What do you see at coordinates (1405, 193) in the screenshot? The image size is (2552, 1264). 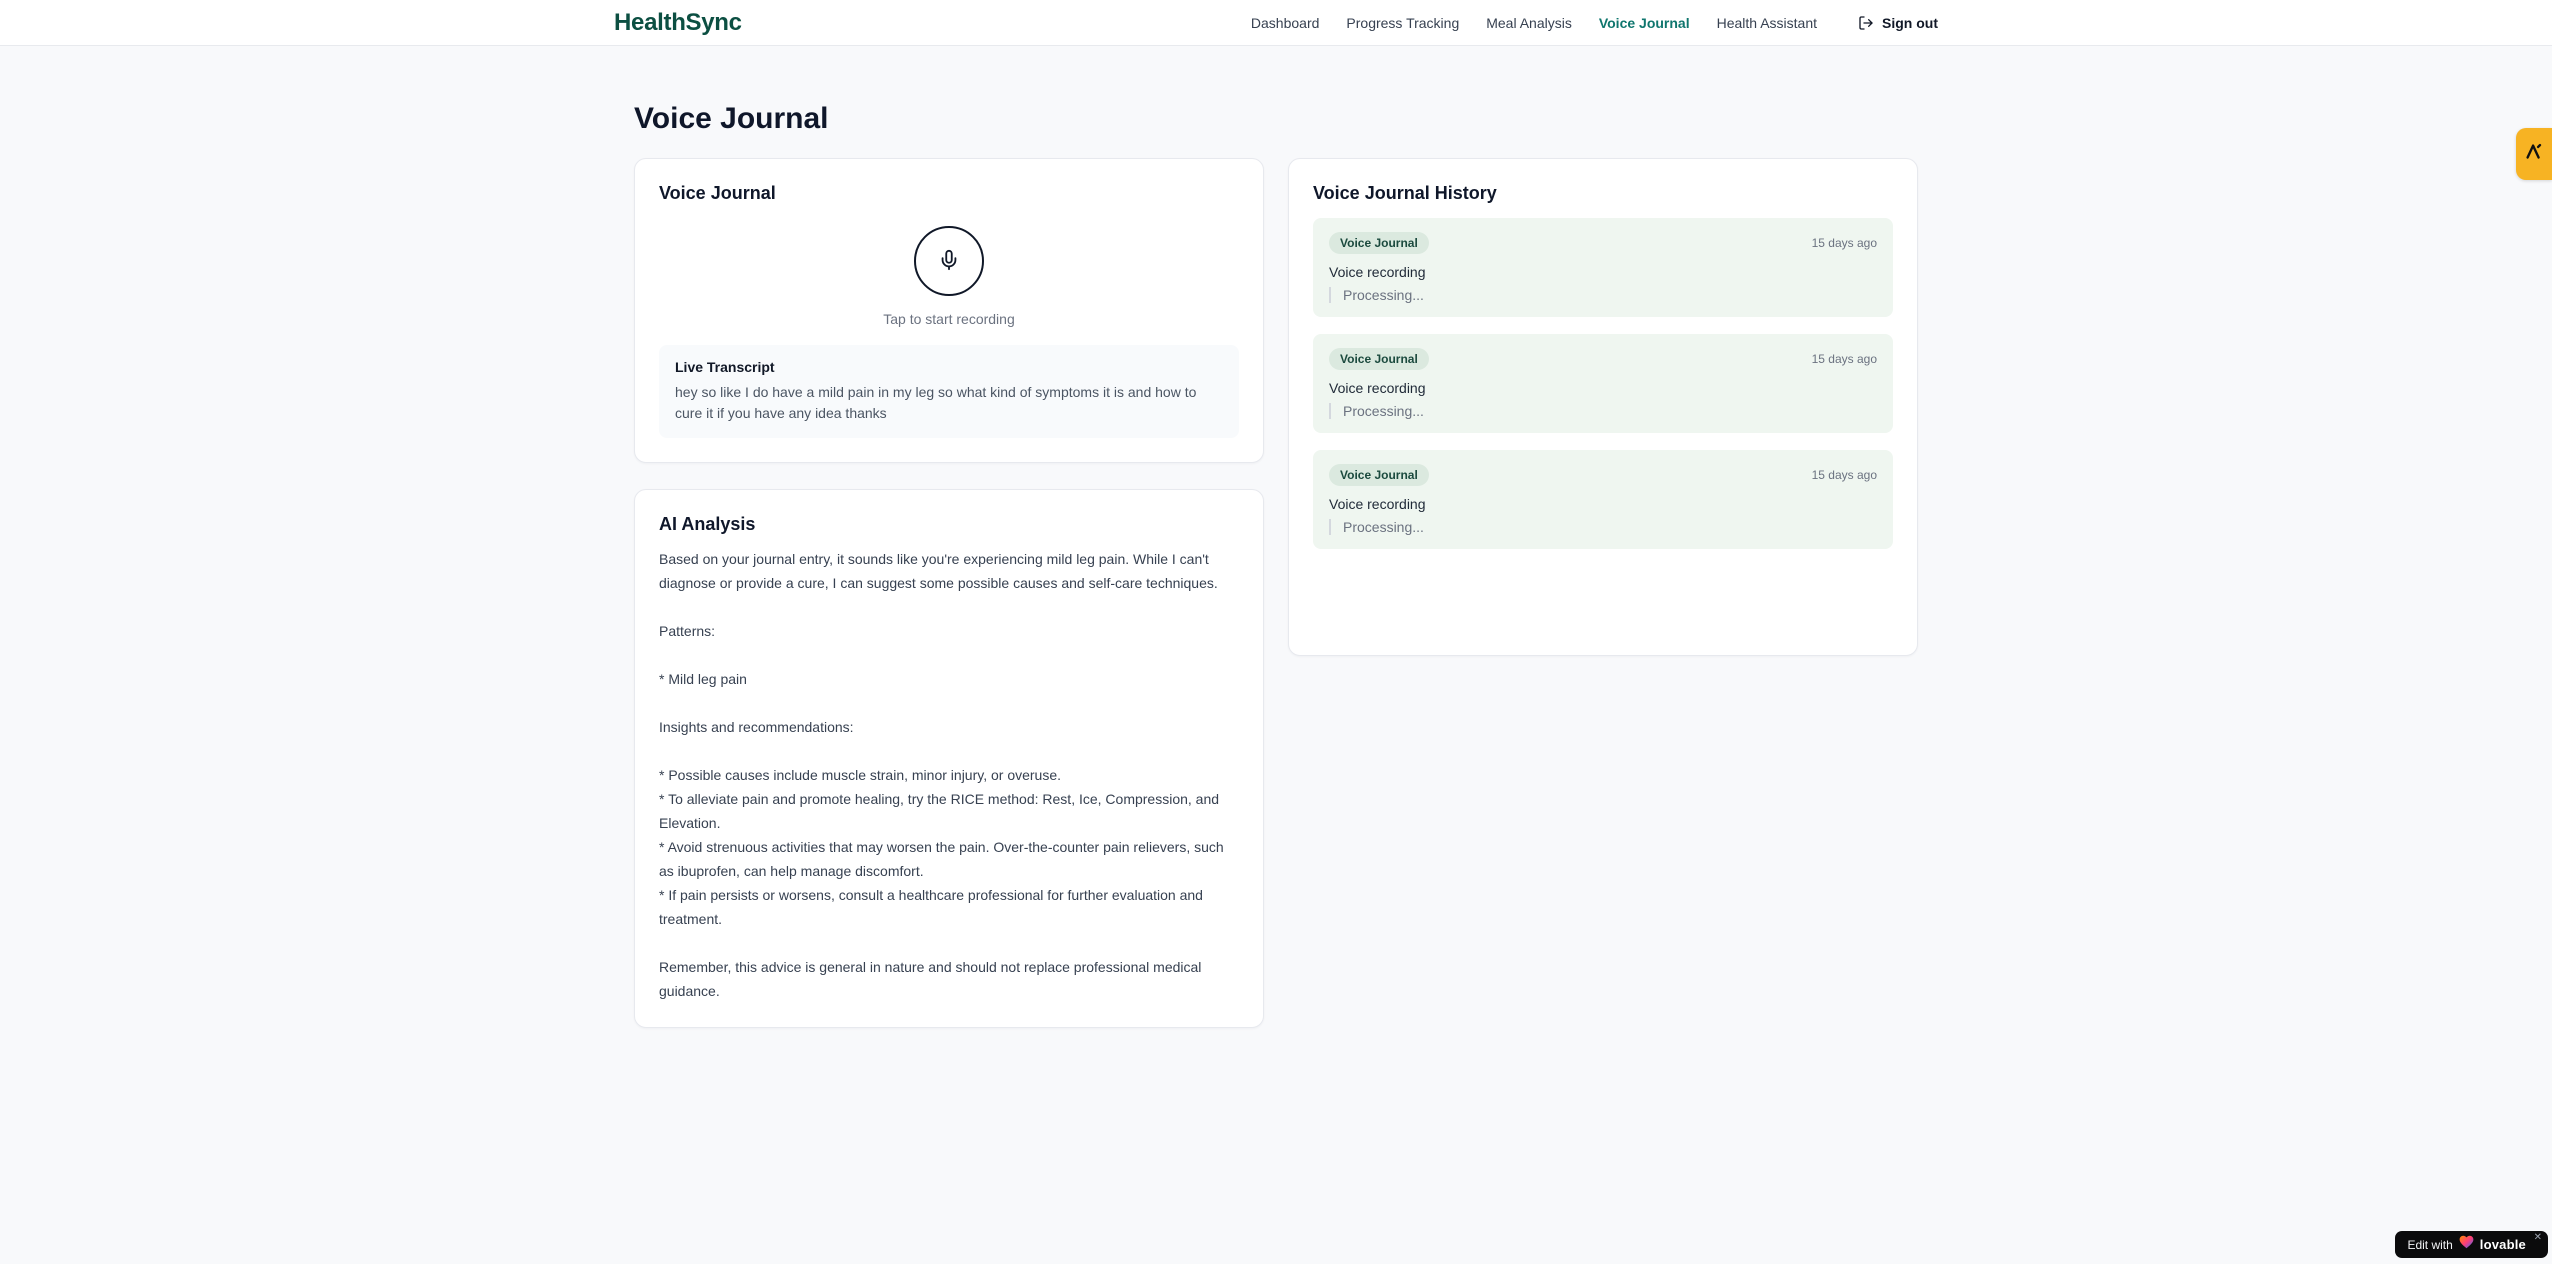 I see `history-title: Voice Journal History` at bounding box center [1405, 193].